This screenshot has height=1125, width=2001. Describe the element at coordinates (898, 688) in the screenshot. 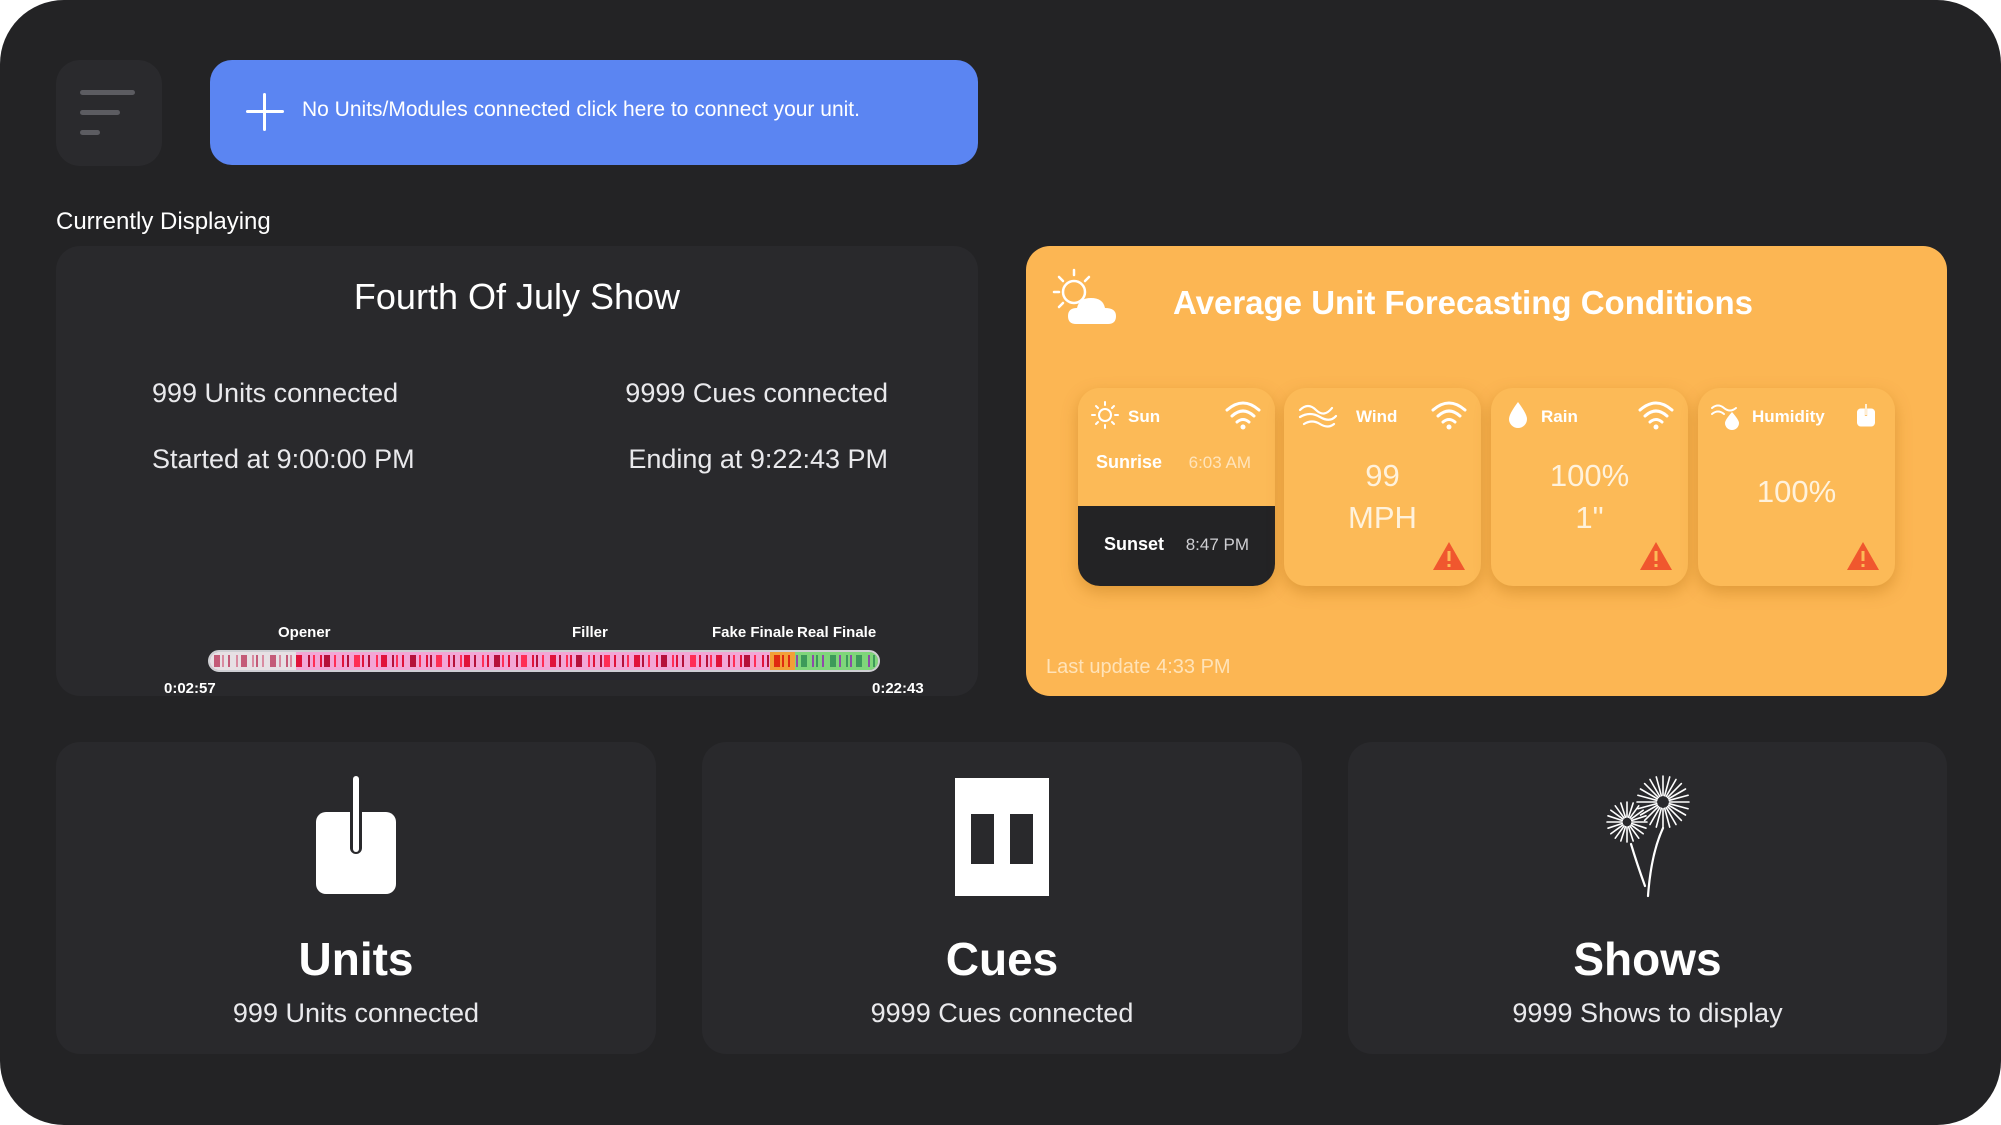

I see `timeline-end-time: 0:22:43` at that location.